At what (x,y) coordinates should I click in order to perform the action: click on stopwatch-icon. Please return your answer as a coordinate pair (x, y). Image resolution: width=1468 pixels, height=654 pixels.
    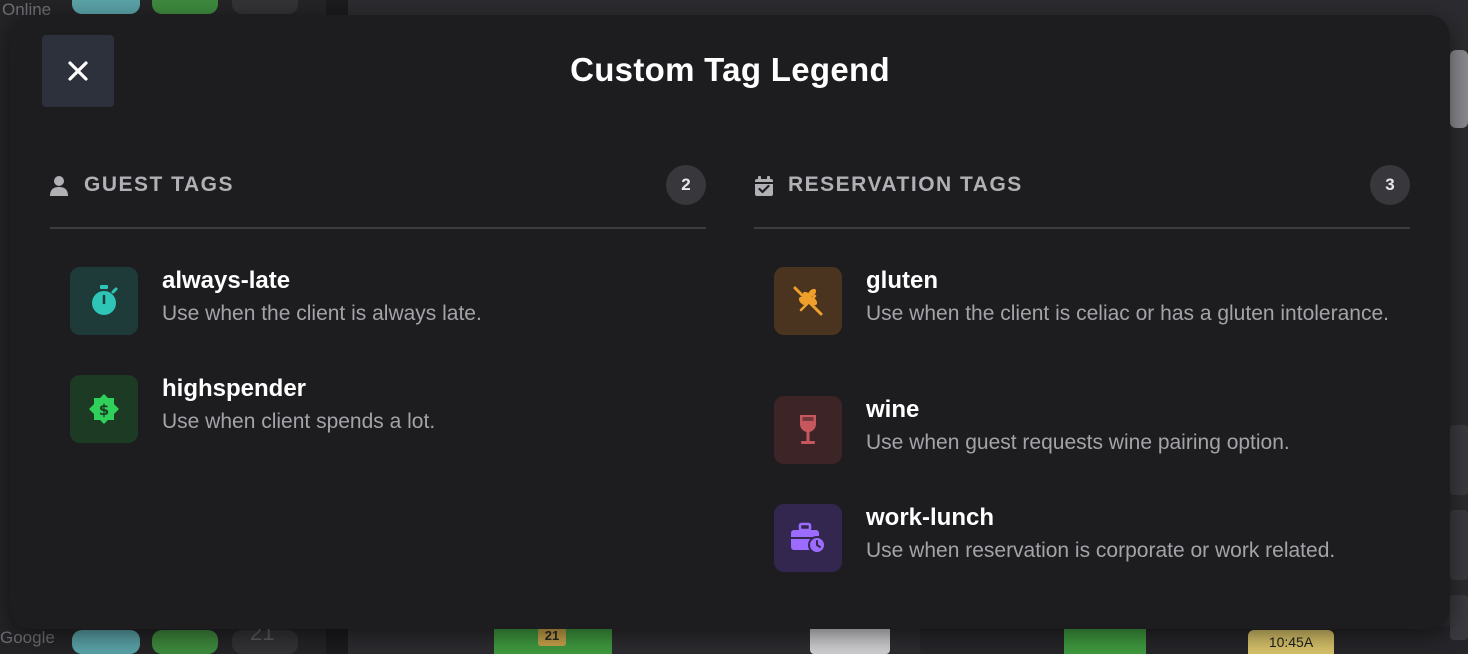
    Looking at the image, I should click on (104, 301).